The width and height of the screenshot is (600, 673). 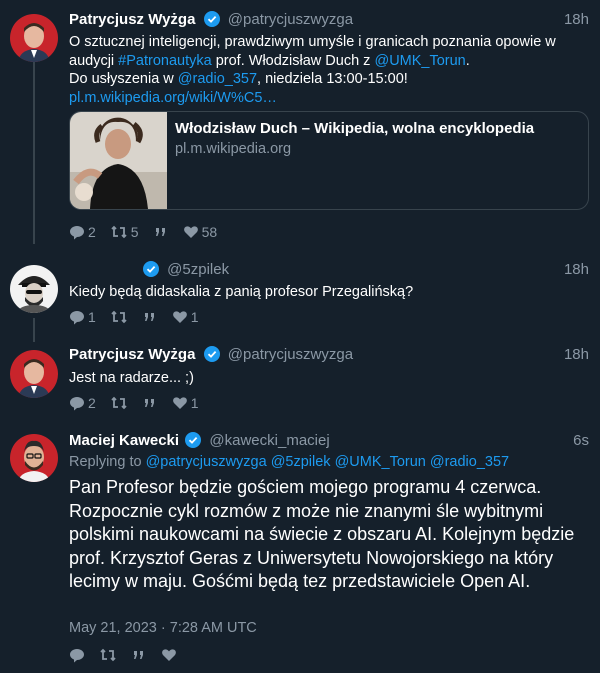 I want to click on card-domain: pl.m.wikipedia.org, so click(x=233, y=149).